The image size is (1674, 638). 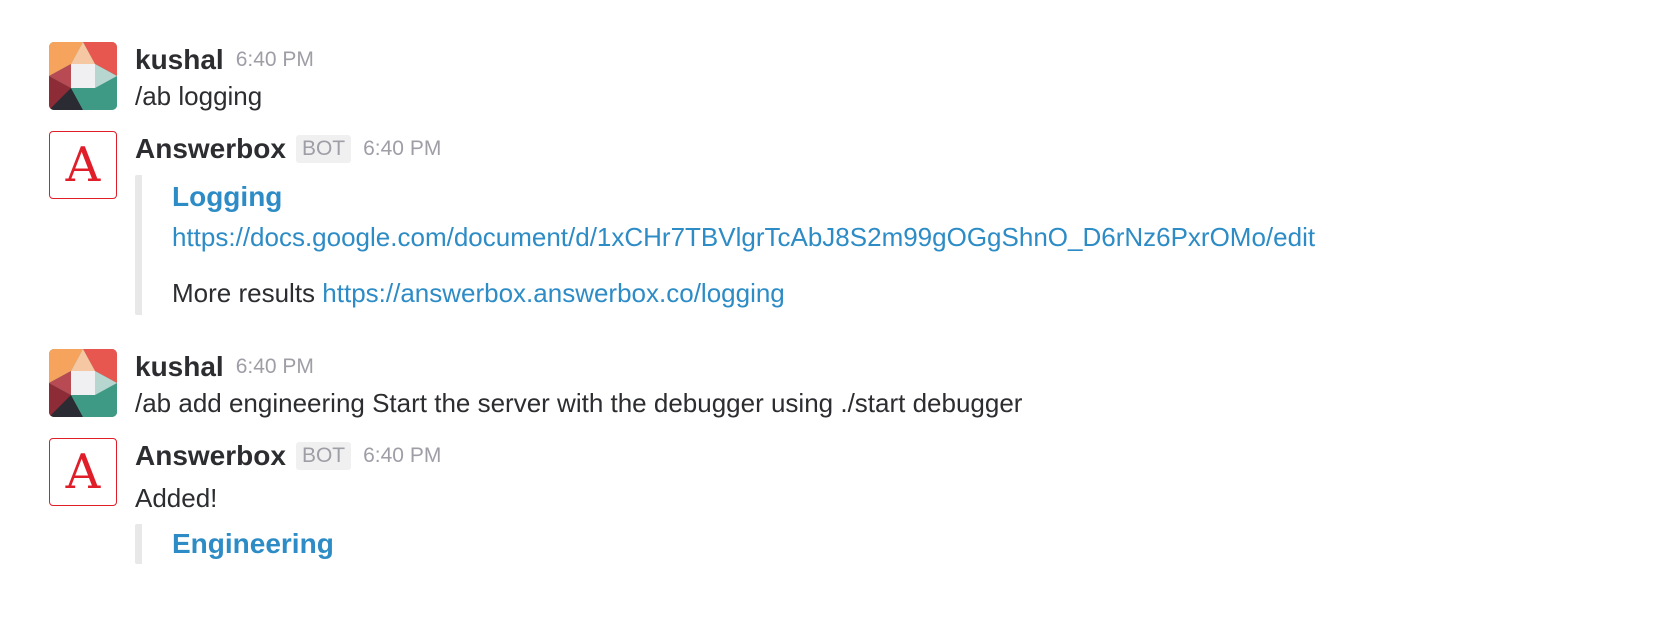 I want to click on message-text: Added!, so click(x=176, y=498).